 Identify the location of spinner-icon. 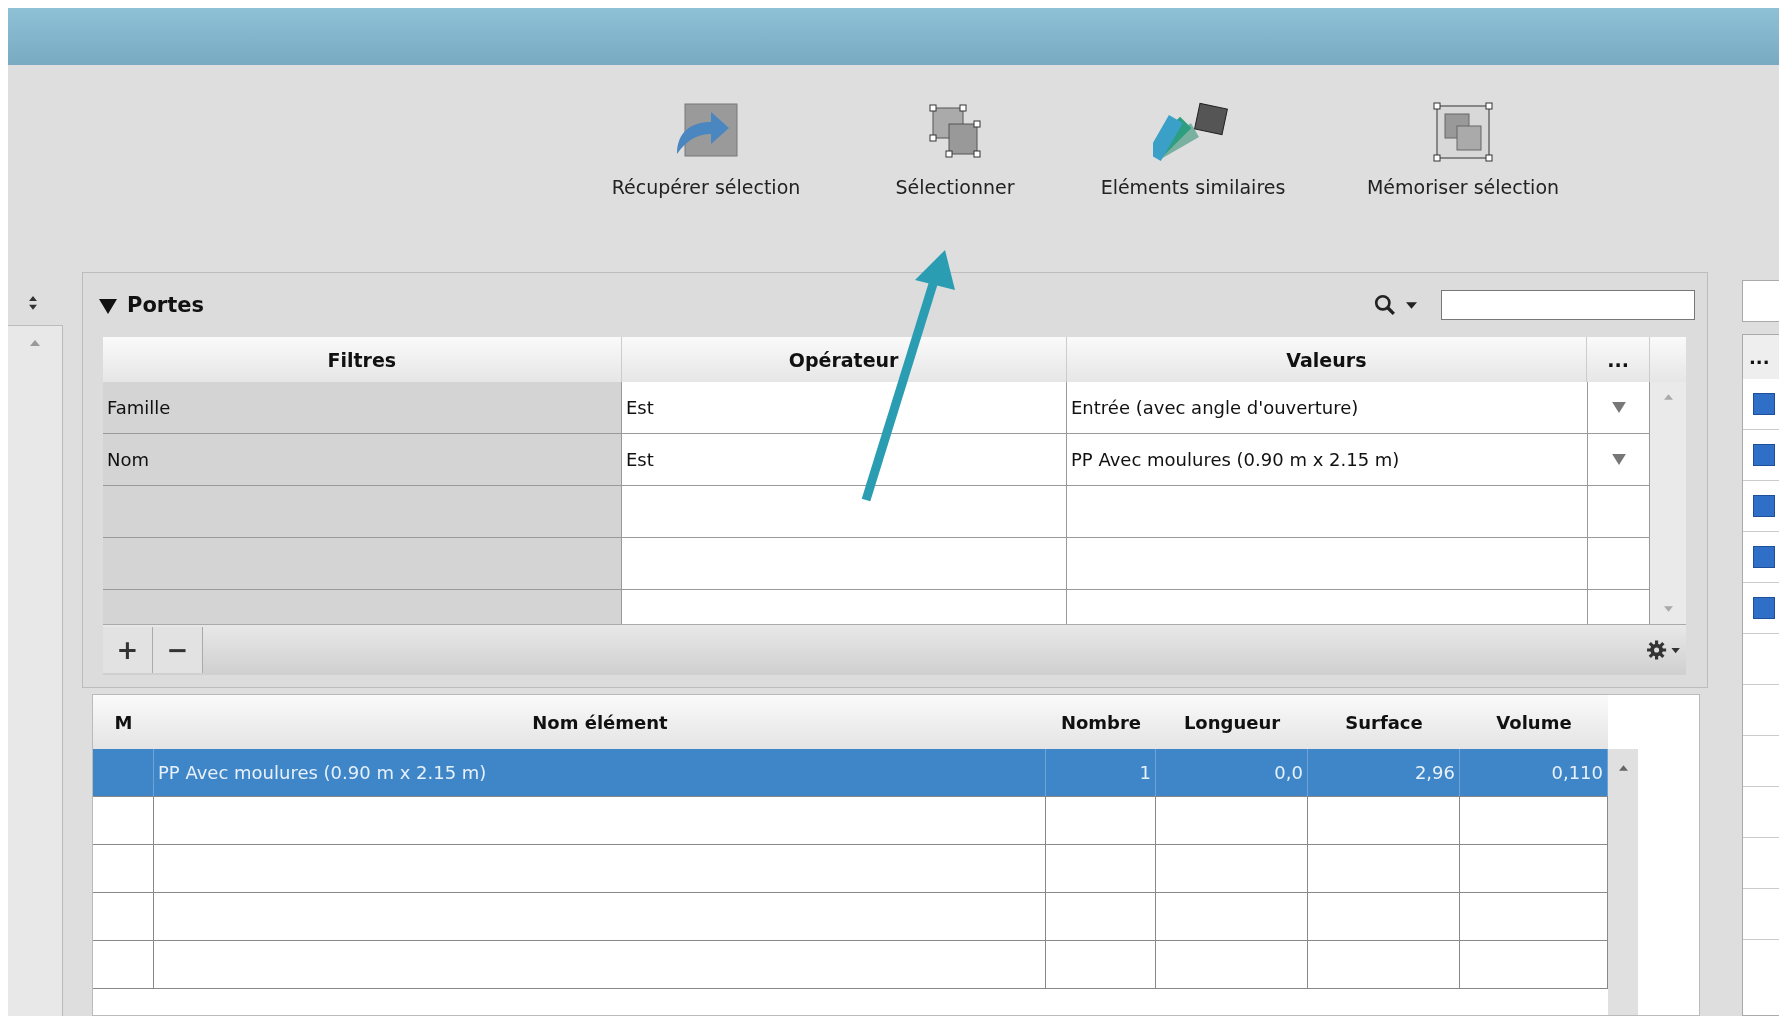
(33, 303).